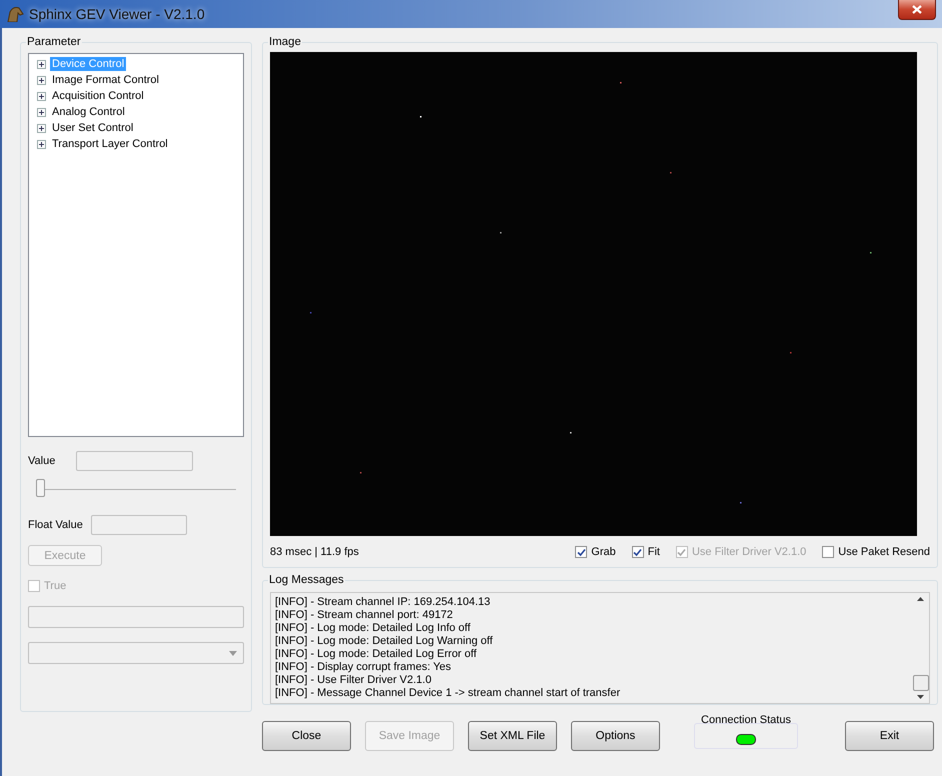 The width and height of the screenshot is (942, 776). I want to click on action-button: Close, so click(306, 736).